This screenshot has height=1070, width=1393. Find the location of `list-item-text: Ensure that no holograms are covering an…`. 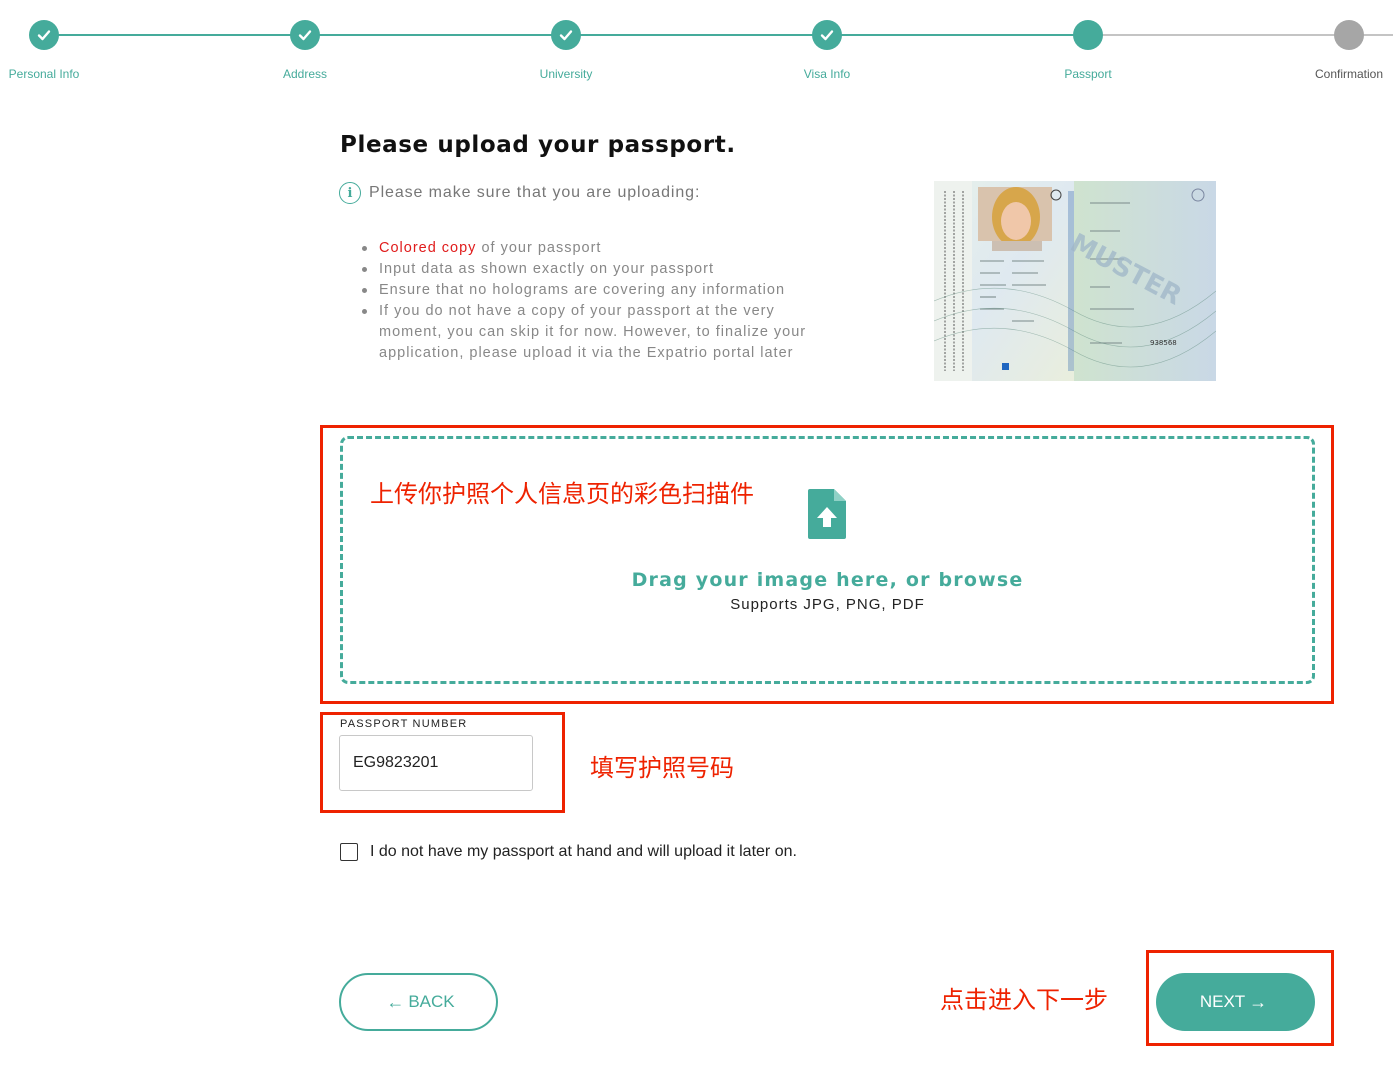

list-item-text: Ensure that no holograms are covering an… is located at coordinates (582, 290).